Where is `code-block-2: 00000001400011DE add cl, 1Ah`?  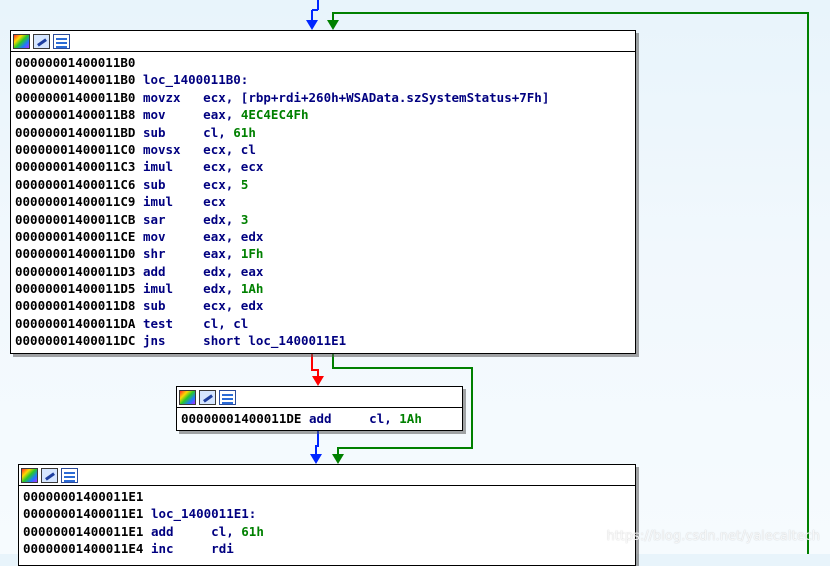
code-block-2: 00000001400011DE add cl, 1Ah is located at coordinates (319, 408).